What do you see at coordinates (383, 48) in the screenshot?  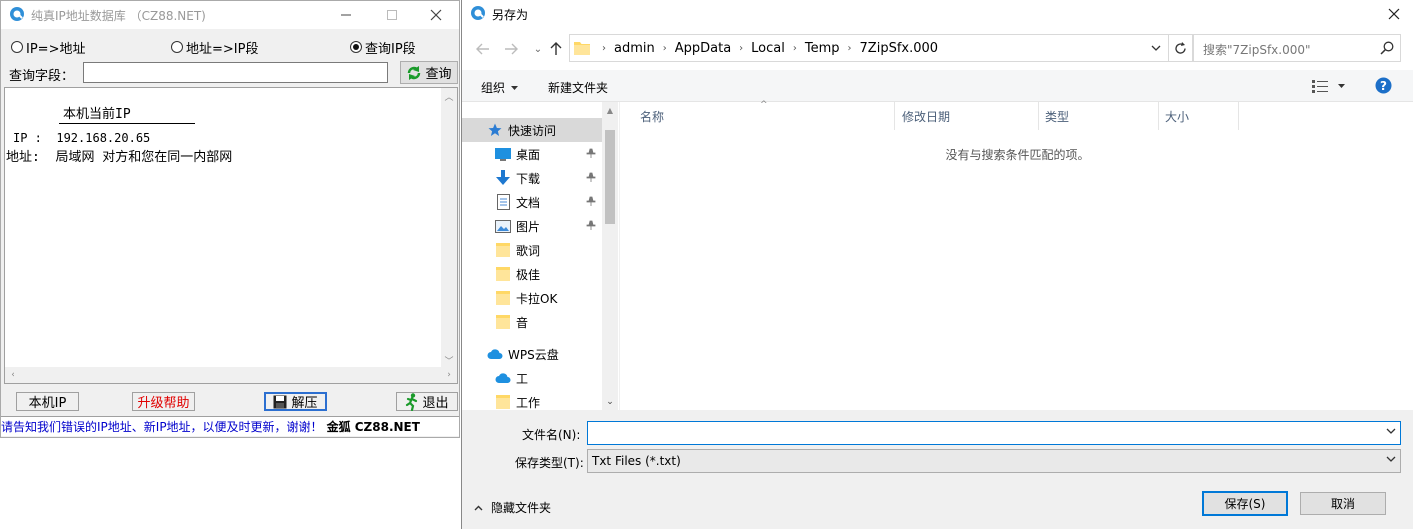 I see `radio-query-ip-range: 查询IP段` at bounding box center [383, 48].